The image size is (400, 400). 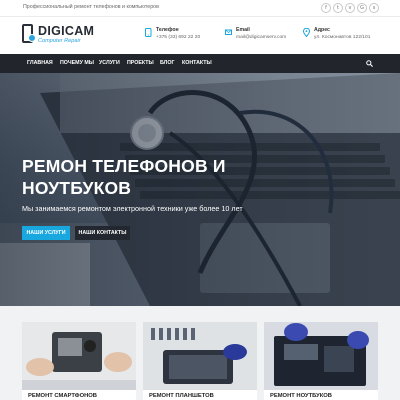 I want to click on our-services-button: НАШИ УСЛУГИ, so click(x=46, y=233).